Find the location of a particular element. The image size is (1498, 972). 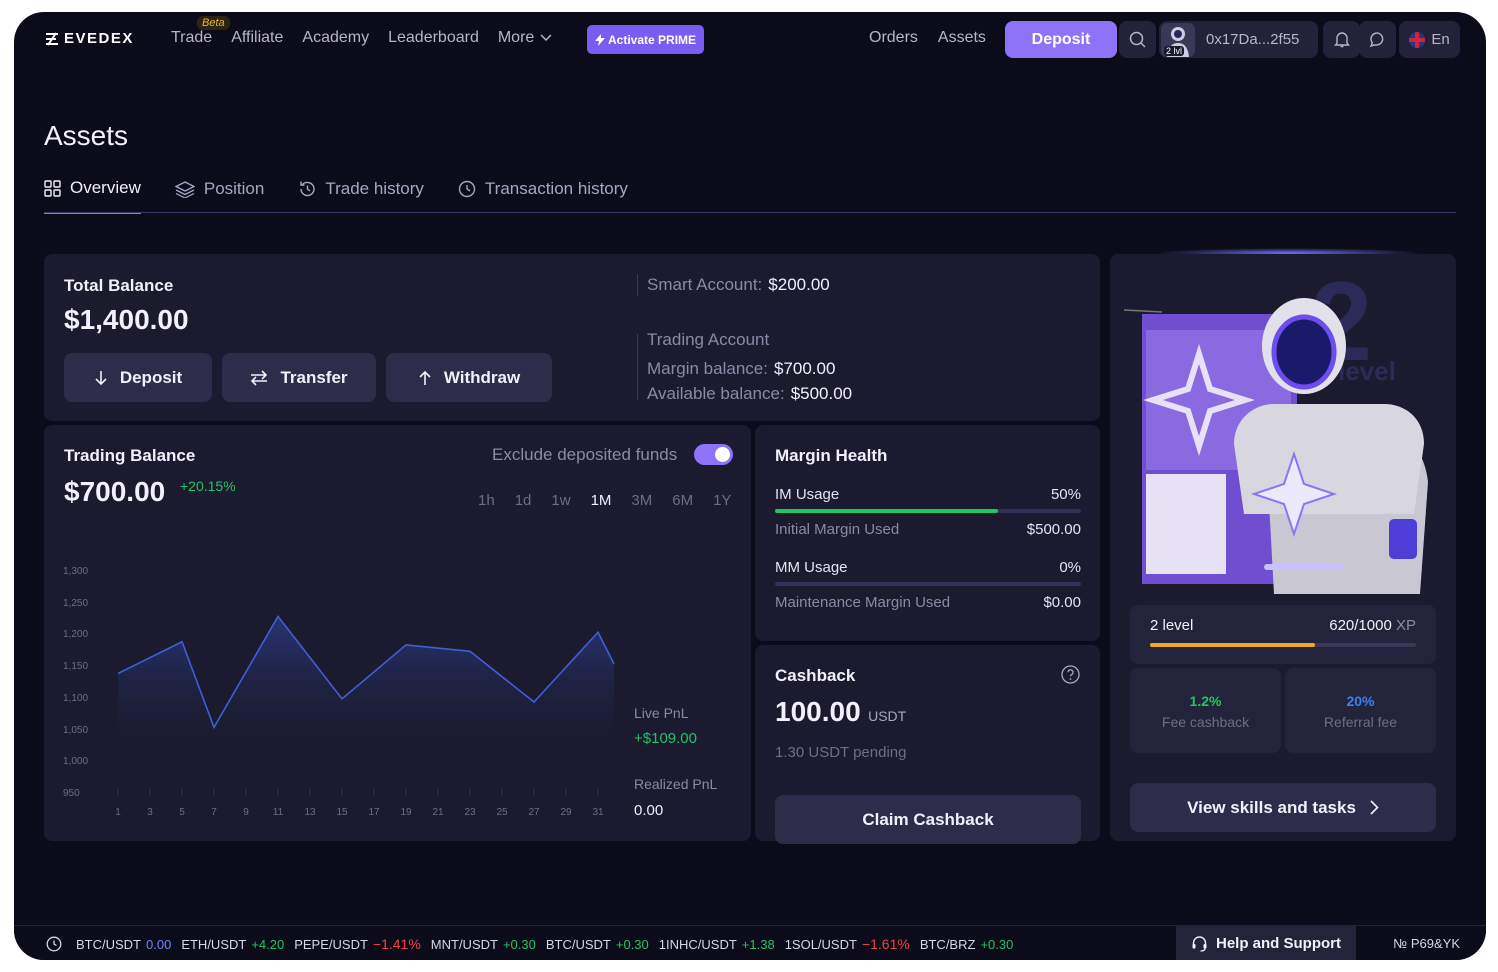

wallet-button: 2 lvl 0x17Da...2f55 is located at coordinates (1238, 39).